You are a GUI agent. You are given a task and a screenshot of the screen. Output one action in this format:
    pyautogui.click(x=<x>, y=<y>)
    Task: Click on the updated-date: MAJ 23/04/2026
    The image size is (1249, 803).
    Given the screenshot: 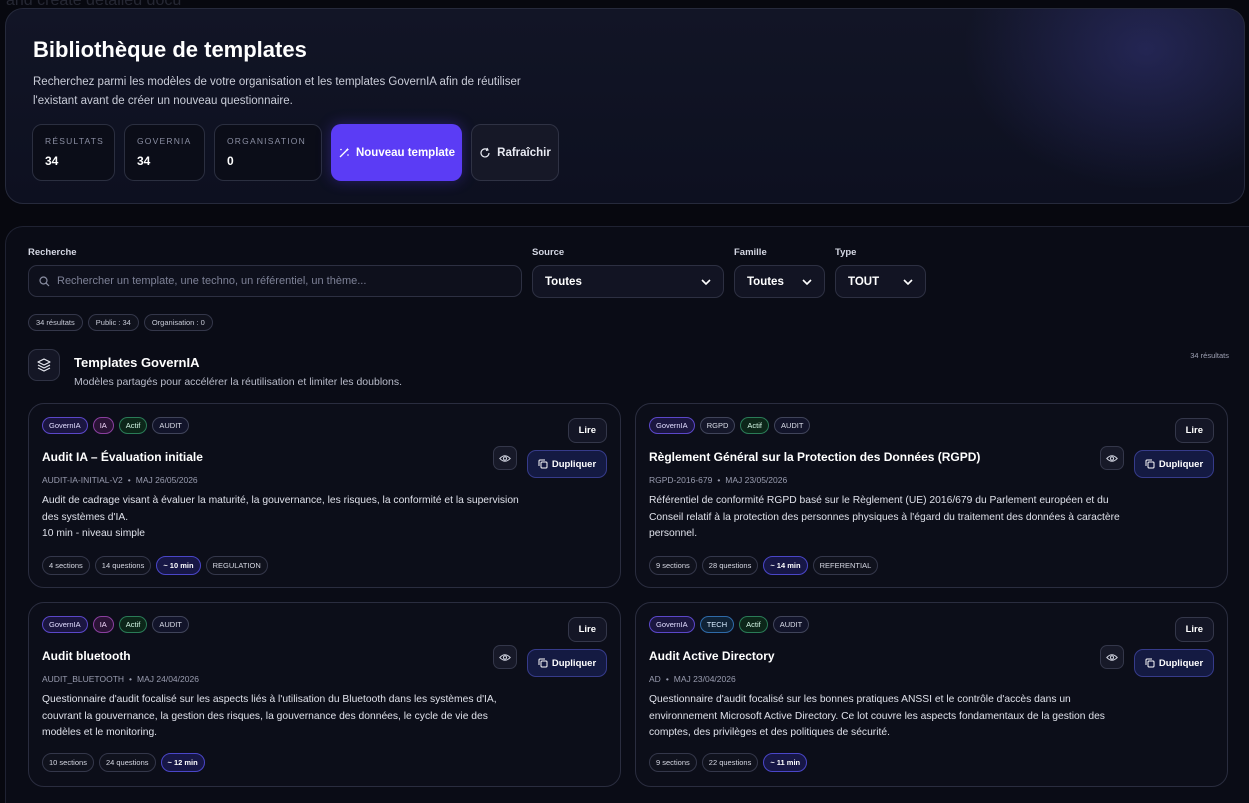 What is the action you would take?
    pyautogui.click(x=704, y=679)
    